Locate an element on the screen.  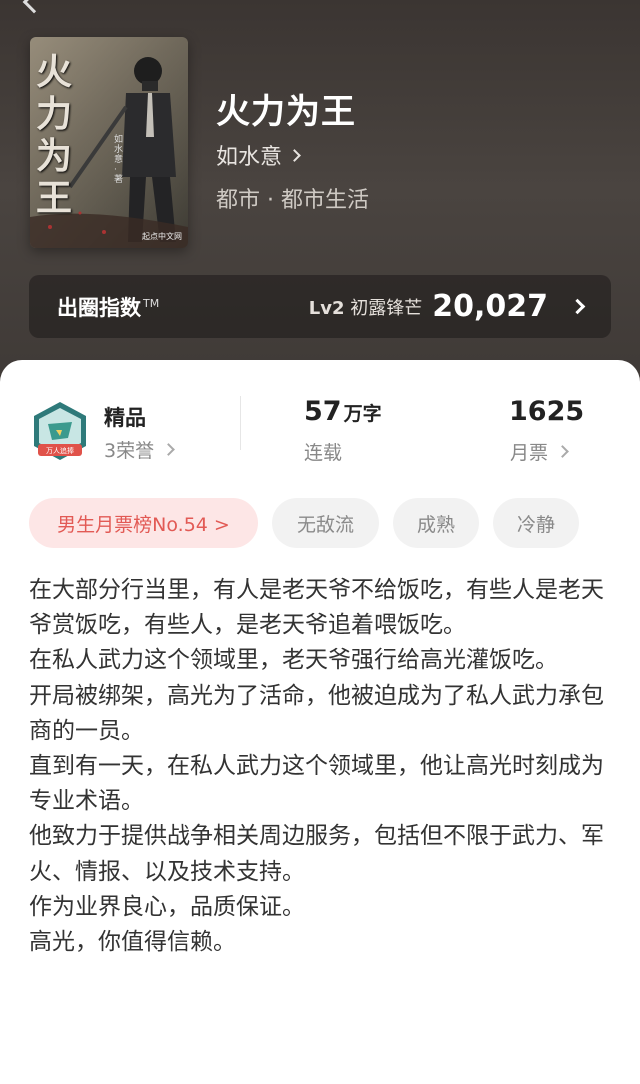
book-cover: 火力为王 如水意 · 著 起点中文网 is located at coordinates (109, 142).